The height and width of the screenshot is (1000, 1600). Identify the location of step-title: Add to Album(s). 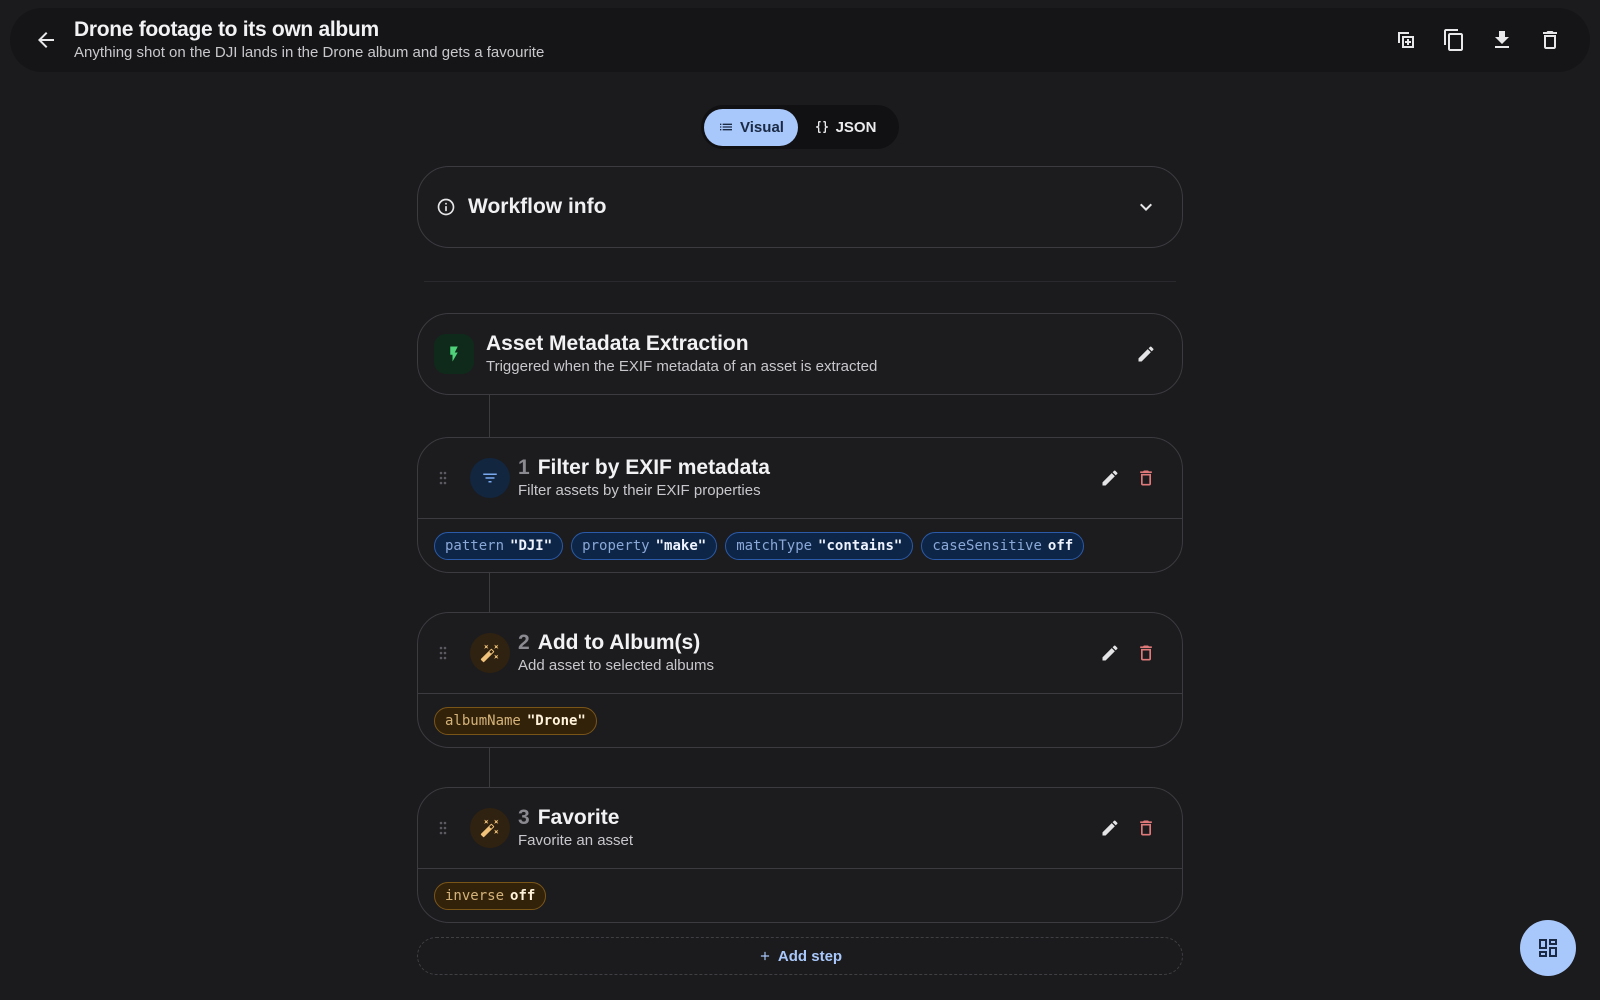
(619, 642).